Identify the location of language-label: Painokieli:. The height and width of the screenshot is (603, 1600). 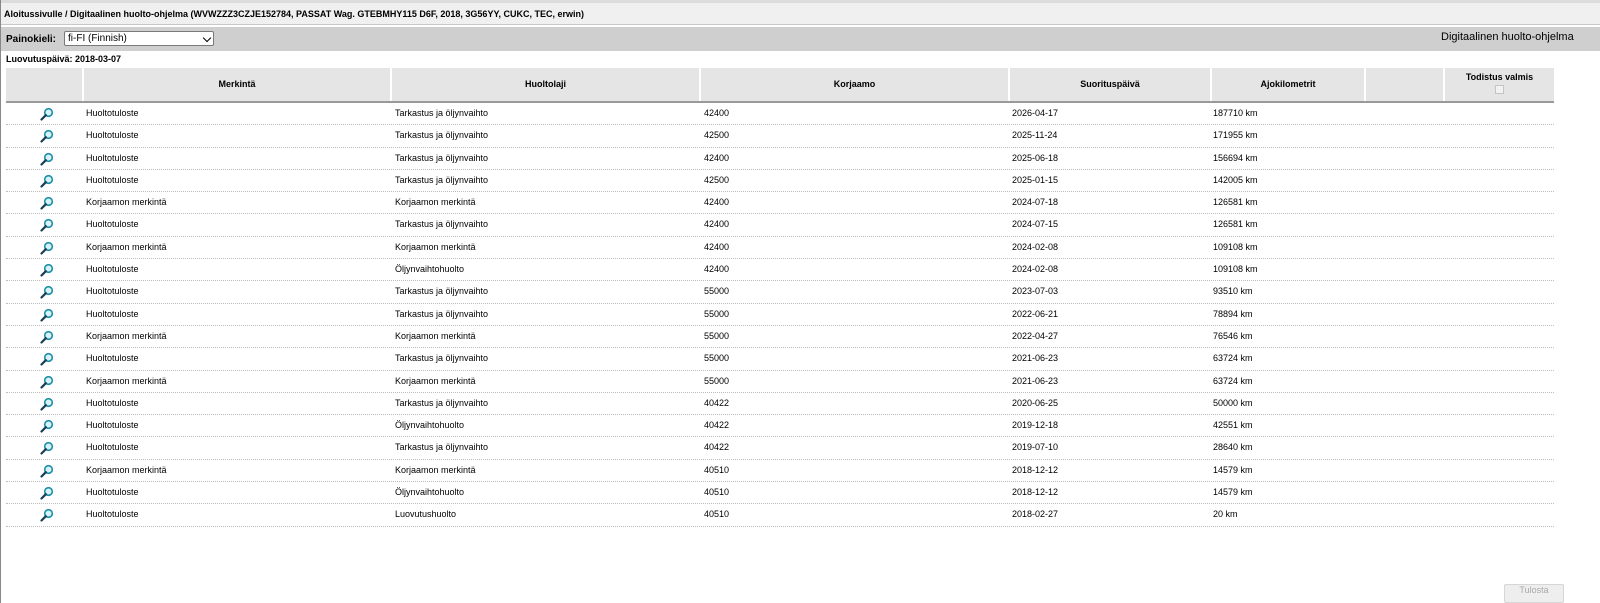
(31, 39).